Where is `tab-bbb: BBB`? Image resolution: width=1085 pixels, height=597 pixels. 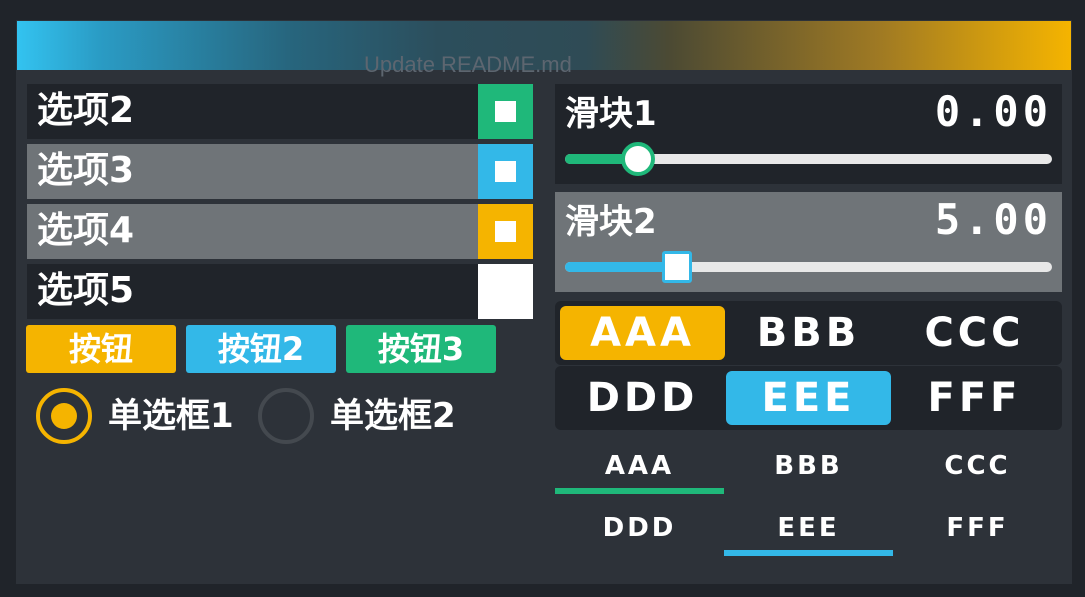 tab-bbb: BBB is located at coordinates (808, 470).